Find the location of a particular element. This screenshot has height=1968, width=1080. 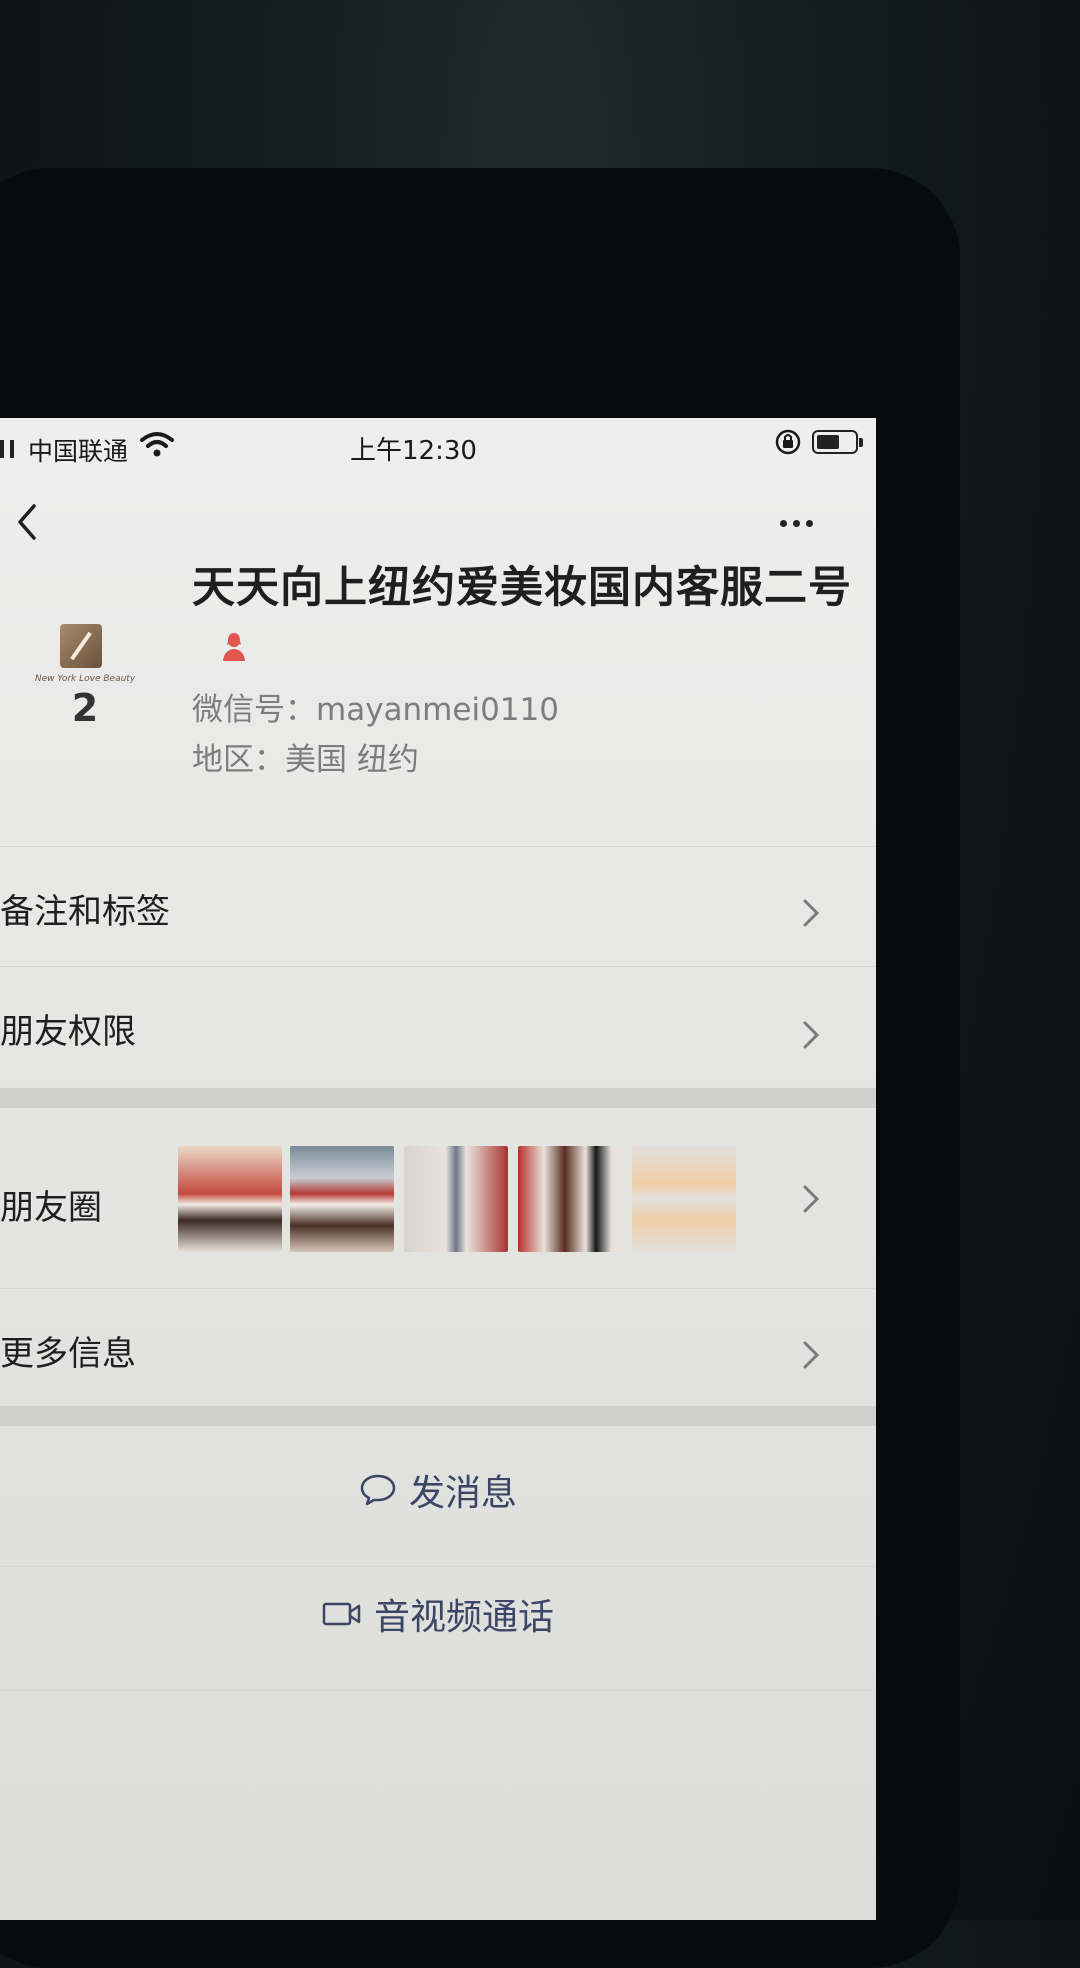

wifi-icon is located at coordinates (157, 444).